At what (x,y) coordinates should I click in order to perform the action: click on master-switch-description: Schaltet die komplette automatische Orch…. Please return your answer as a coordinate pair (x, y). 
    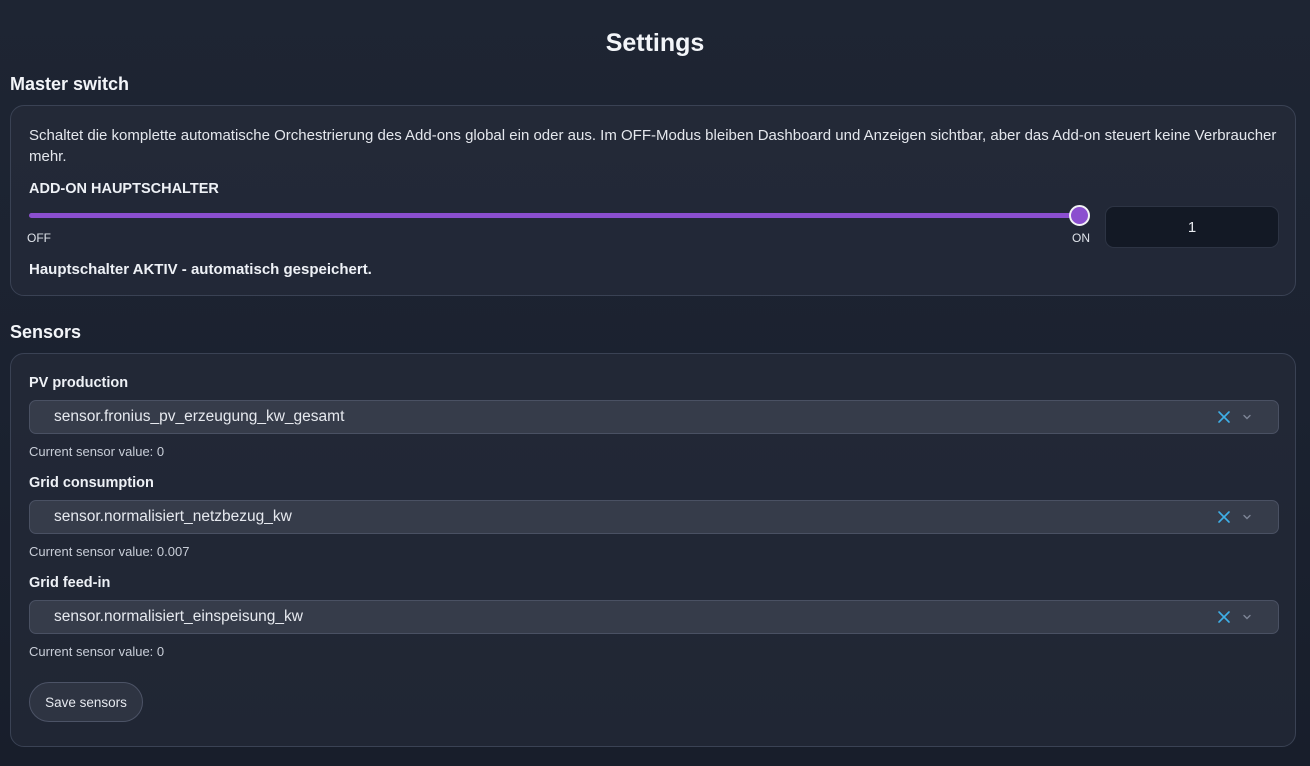
    Looking at the image, I should click on (653, 146).